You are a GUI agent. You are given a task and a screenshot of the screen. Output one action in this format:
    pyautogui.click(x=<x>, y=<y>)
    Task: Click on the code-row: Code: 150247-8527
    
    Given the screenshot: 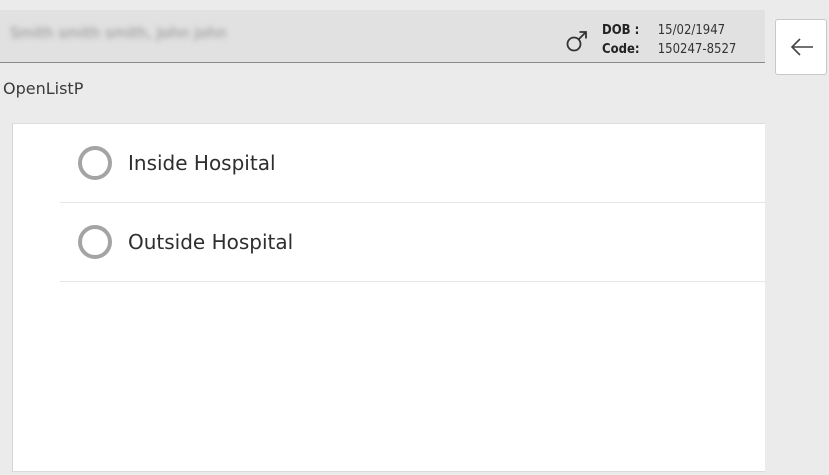 What is the action you would take?
    pyautogui.click(x=669, y=49)
    